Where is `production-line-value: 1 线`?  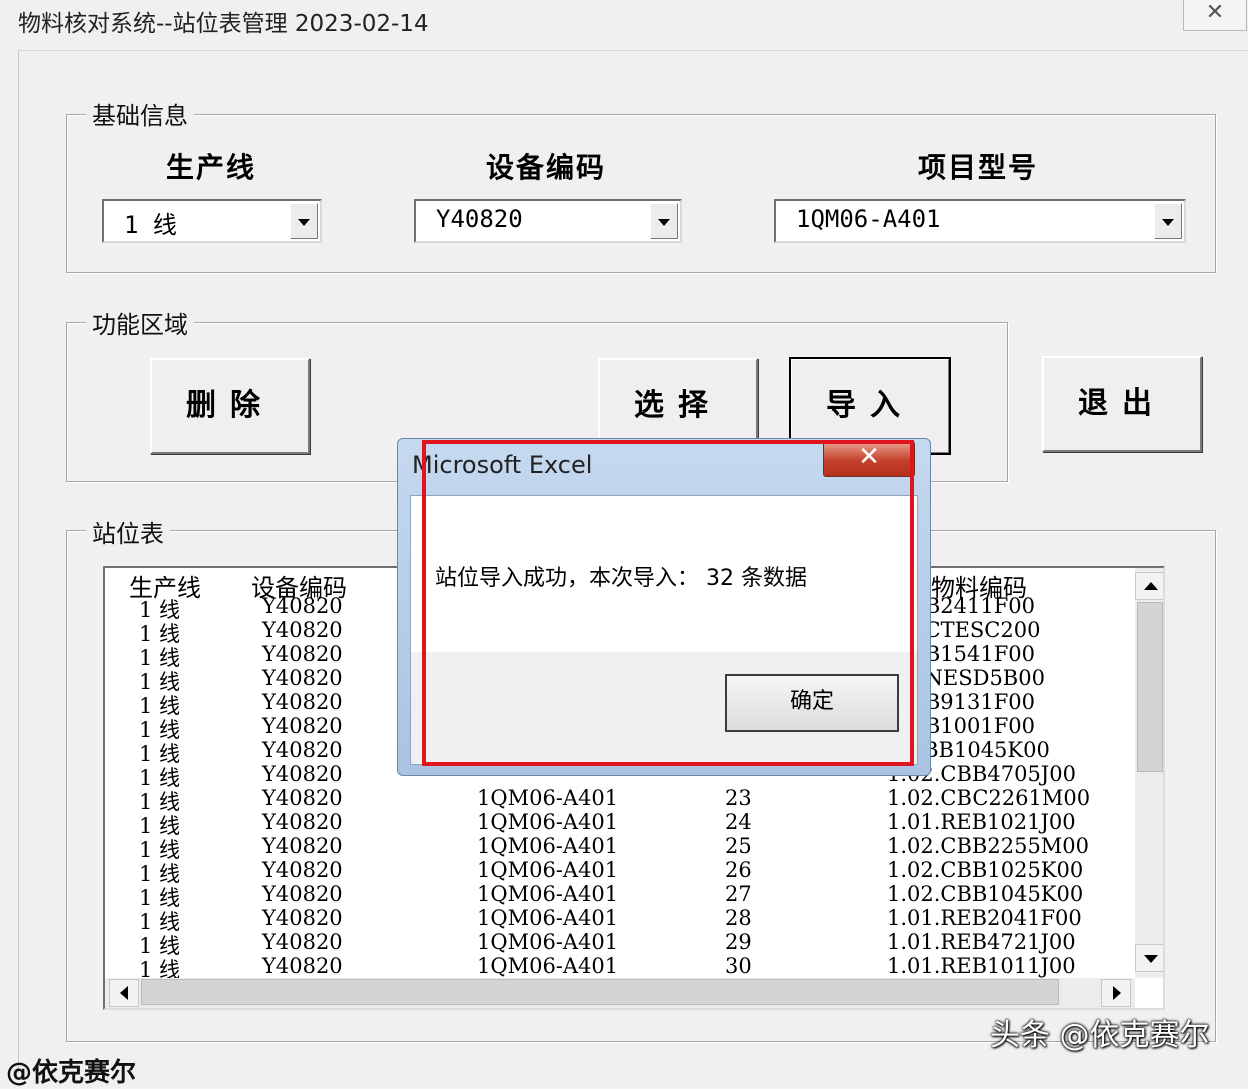 production-line-value: 1 线 is located at coordinates (150, 225).